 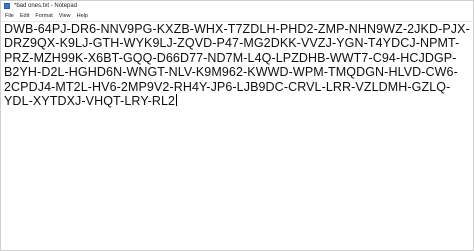 What do you see at coordinates (7, 6) in the screenshot?
I see `notepad-icon` at bounding box center [7, 6].